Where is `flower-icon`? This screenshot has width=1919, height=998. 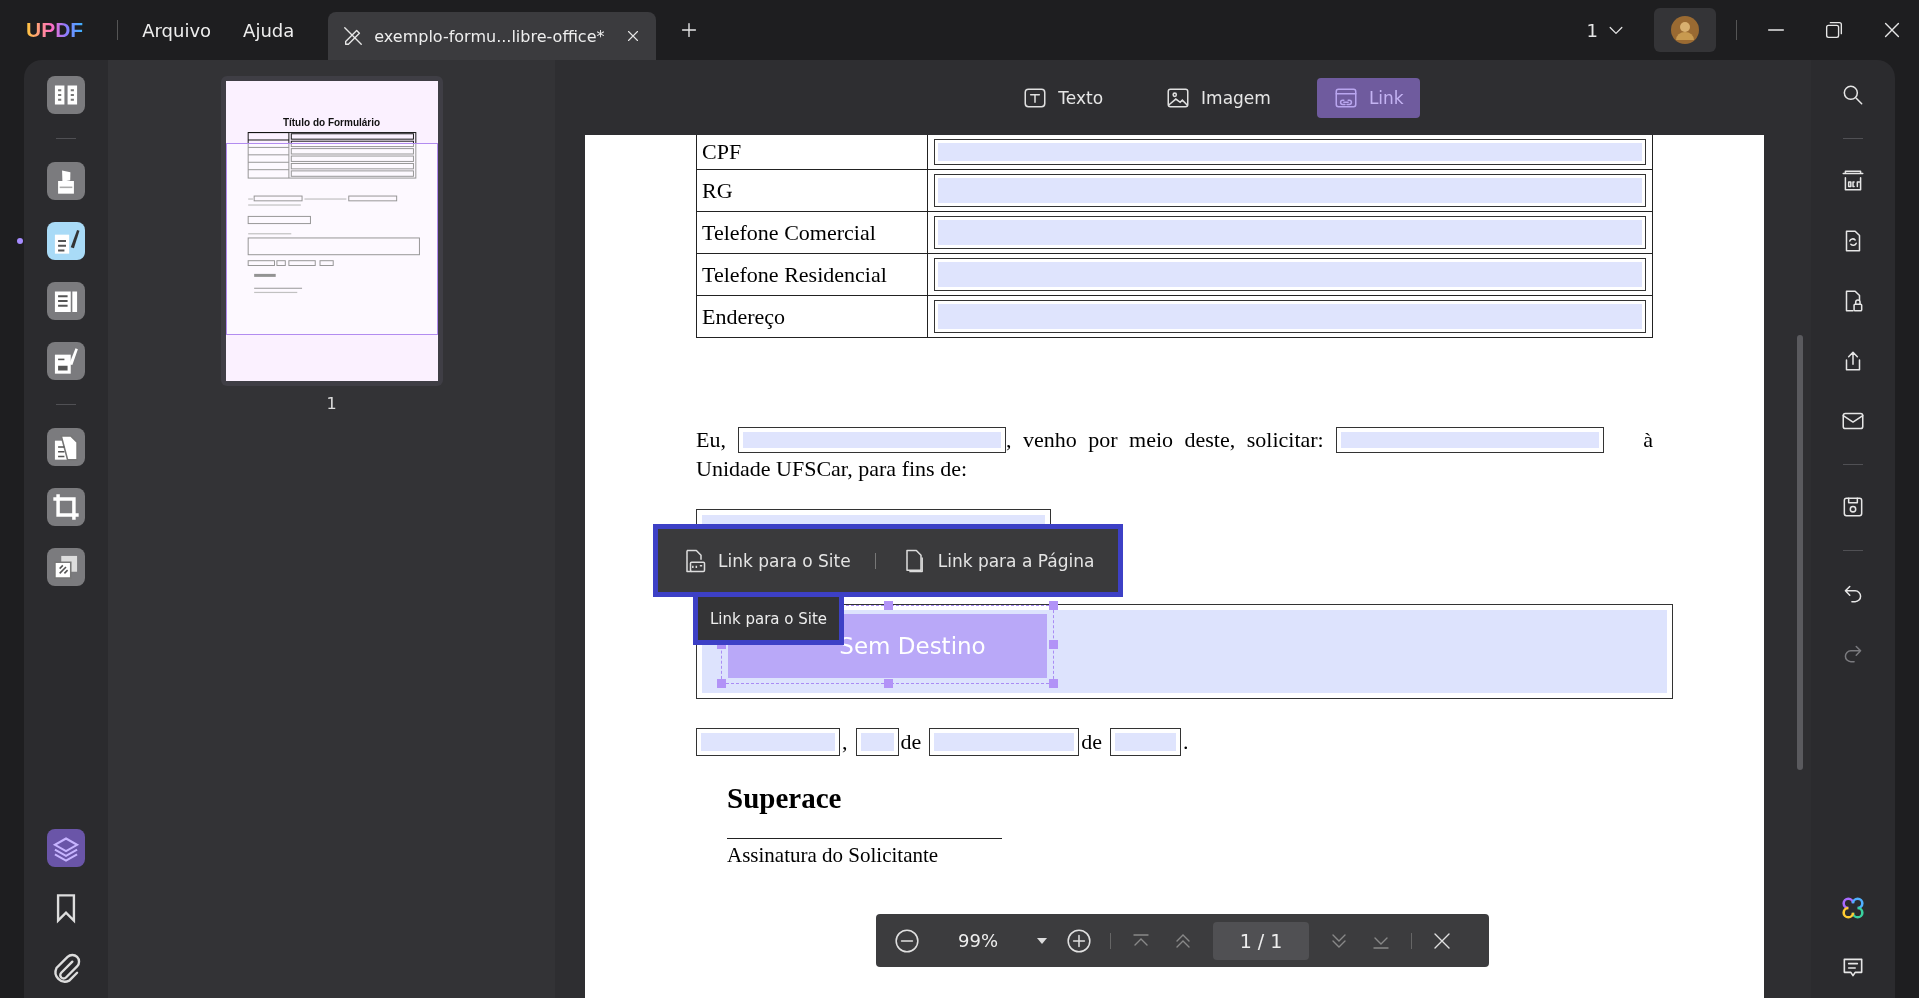 flower-icon is located at coordinates (1853, 908).